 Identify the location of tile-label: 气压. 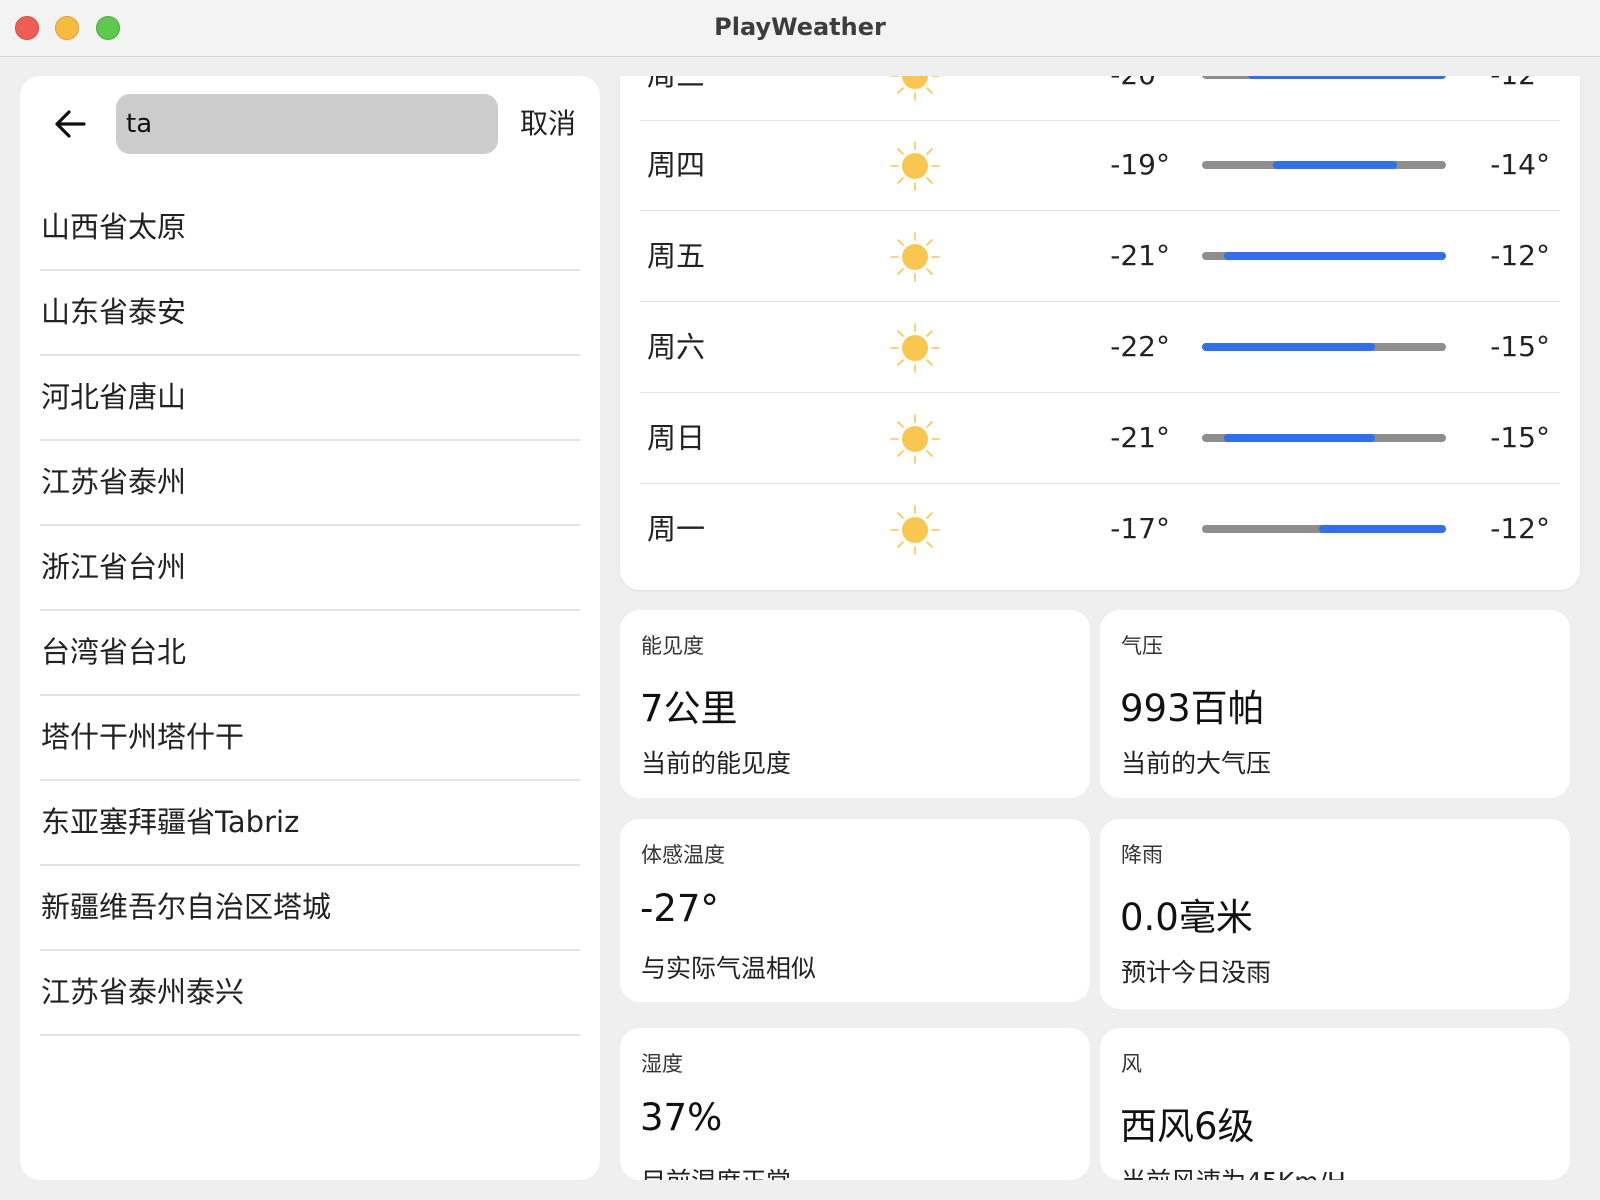
(1142, 646).